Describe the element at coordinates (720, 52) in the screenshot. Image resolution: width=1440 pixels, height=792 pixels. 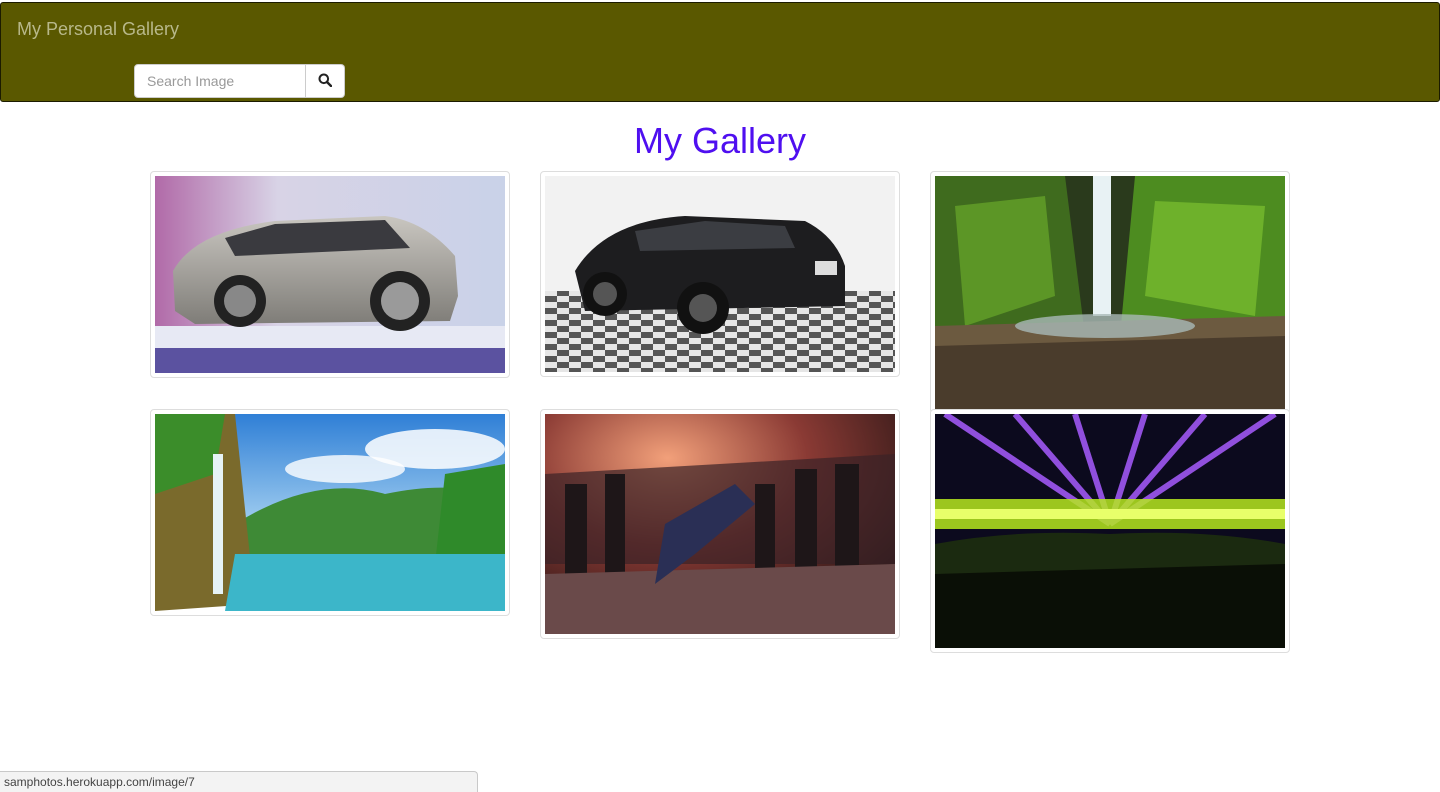
I see `navbar: My Personal Gallery` at that location.